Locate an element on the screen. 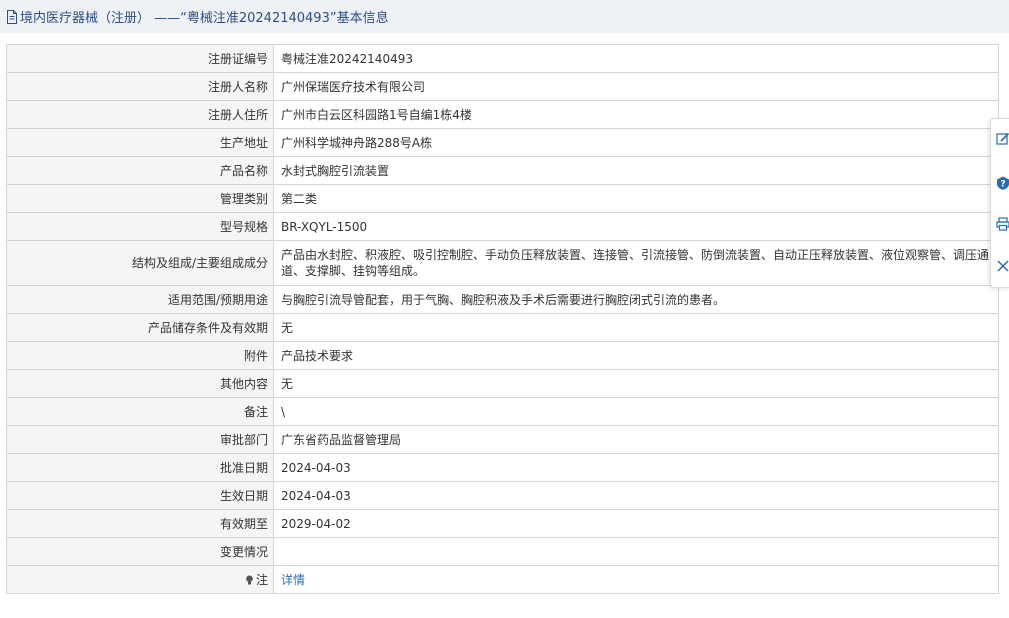 The height and width of the screenshot is (618, 1009). table-row: 生产地址 广州科学城神舟路288号A栋 is located at coordinates (502, 142).